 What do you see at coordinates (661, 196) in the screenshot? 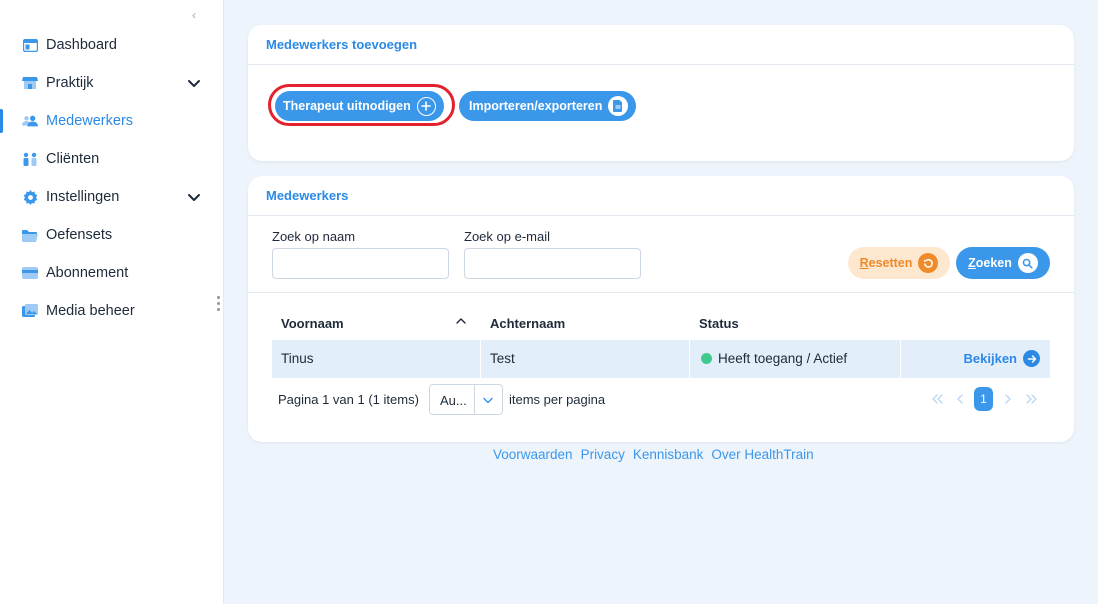
I see `staff-list-title: Medewerkers` at bounding box center [661, 196].